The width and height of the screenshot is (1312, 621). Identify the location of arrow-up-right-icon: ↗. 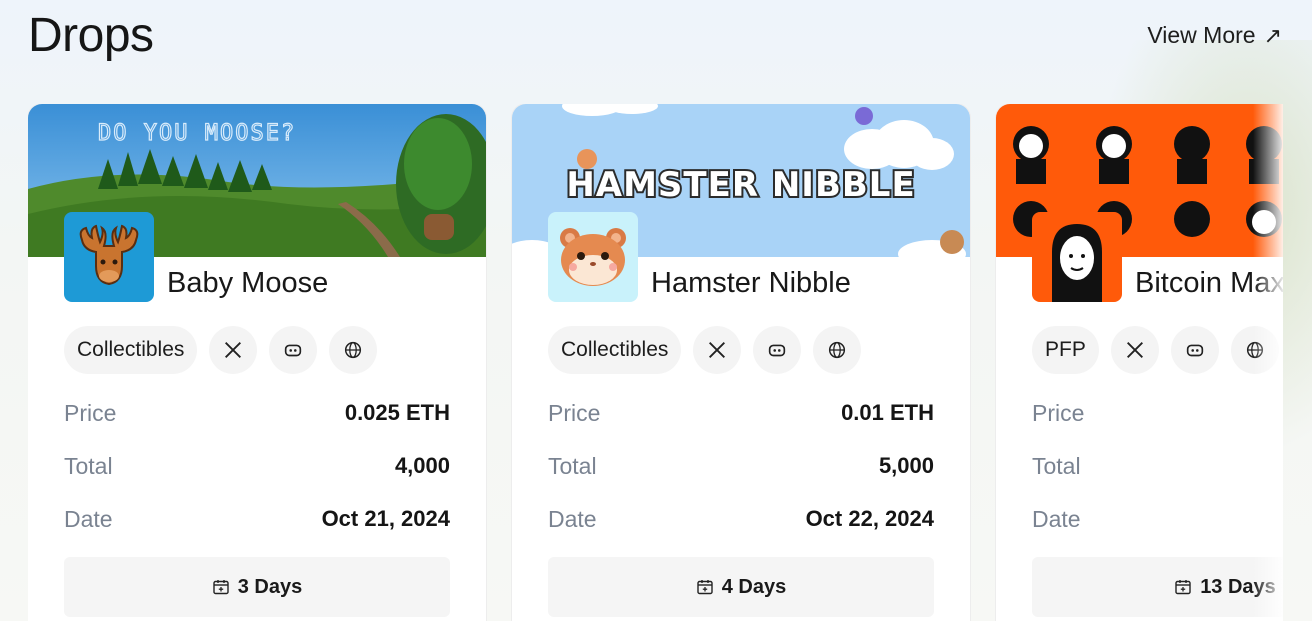
(1272, 35).